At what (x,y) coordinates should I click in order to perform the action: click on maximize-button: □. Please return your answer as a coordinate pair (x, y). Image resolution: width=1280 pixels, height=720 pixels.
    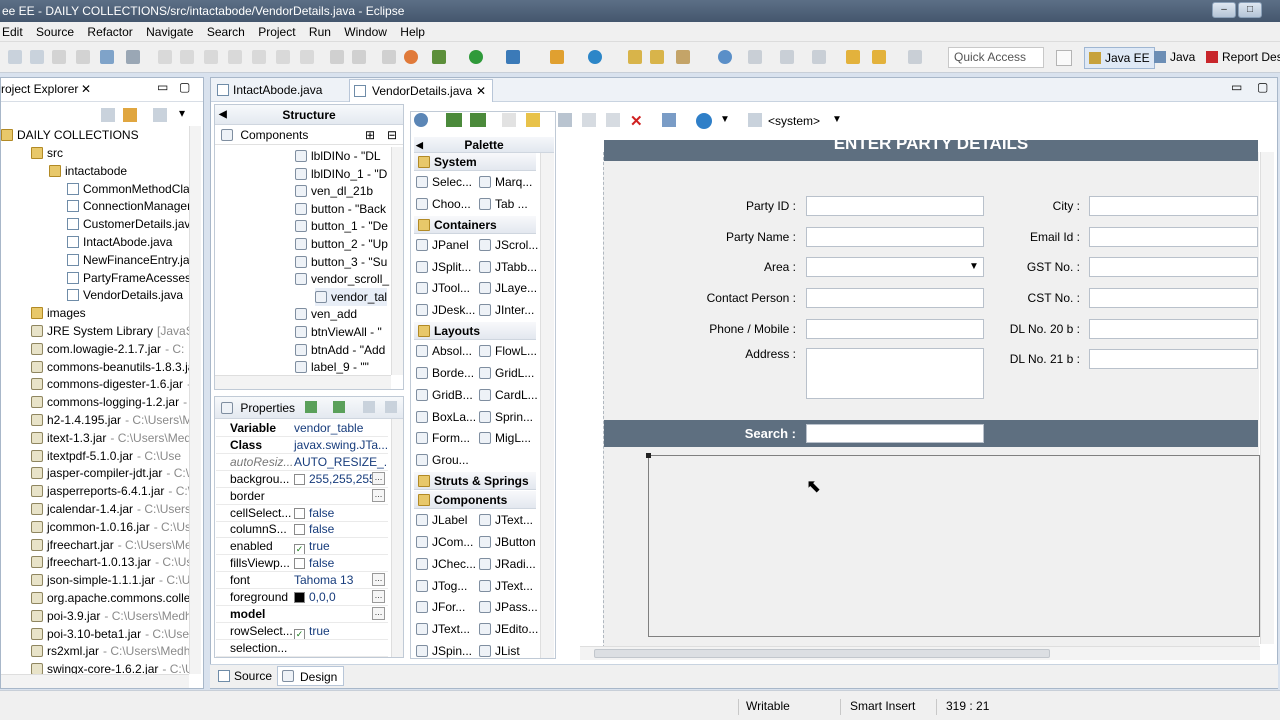
    Looking at the image, I should click on (1250, 10).